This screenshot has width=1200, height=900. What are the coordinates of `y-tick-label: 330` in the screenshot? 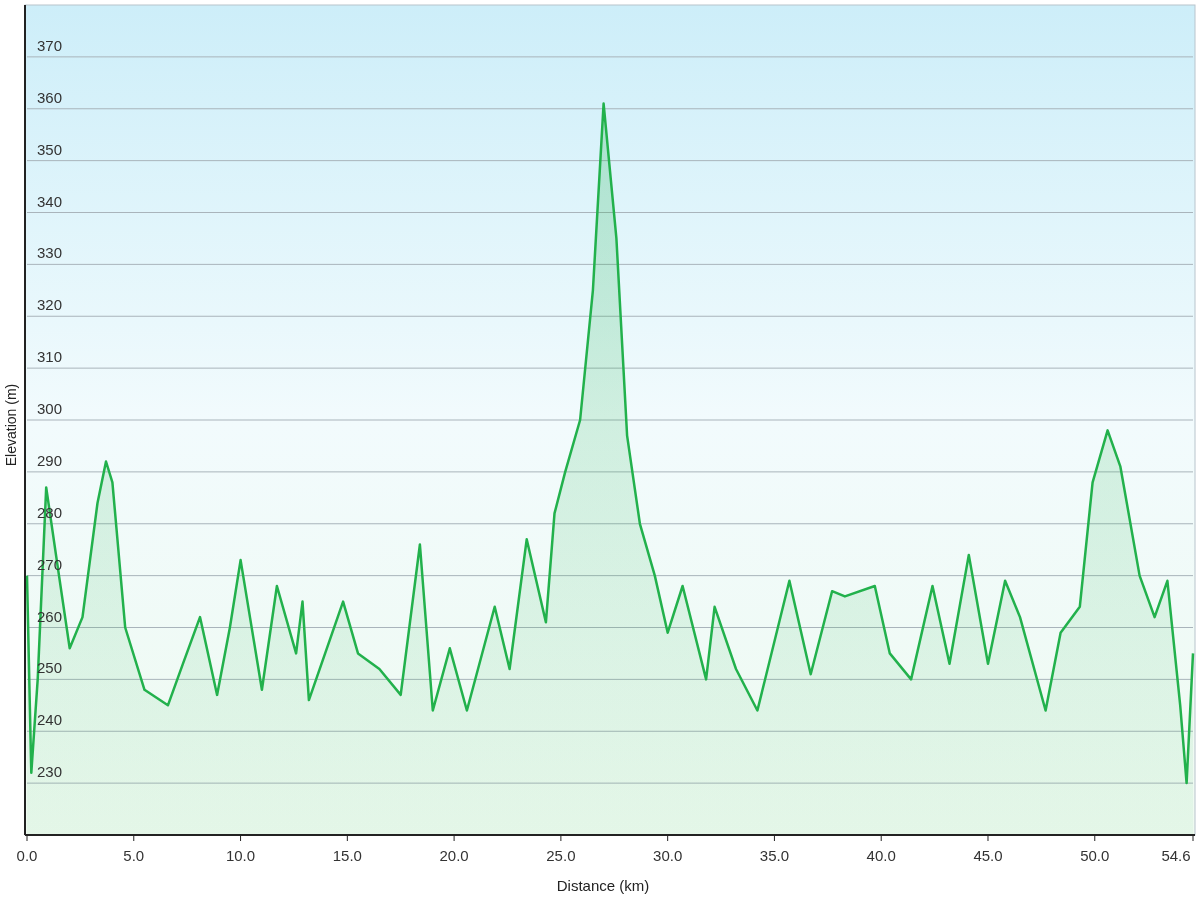 It's located at (50, 253).